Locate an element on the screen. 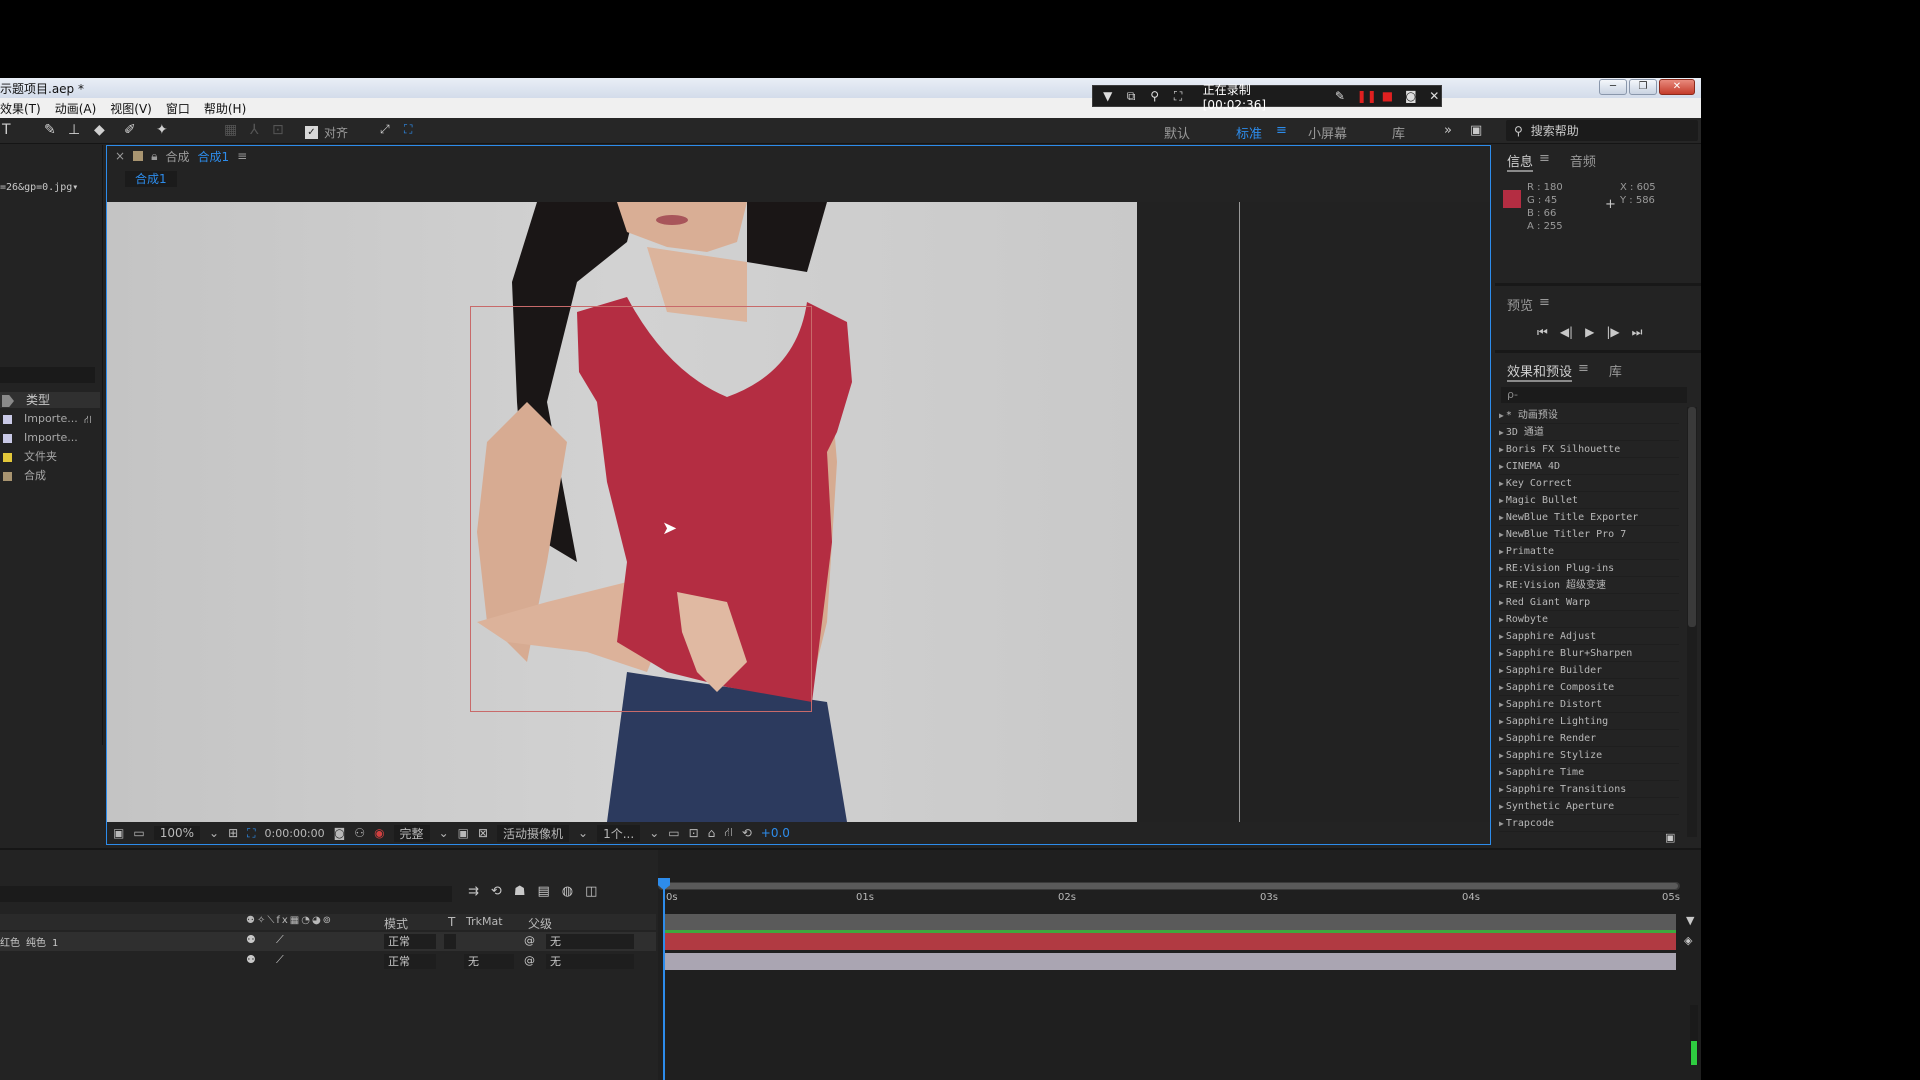 This screenshot has width=1920, height=1080. composition-flow-tab: 合成1 is located at coordinates (151, 179).